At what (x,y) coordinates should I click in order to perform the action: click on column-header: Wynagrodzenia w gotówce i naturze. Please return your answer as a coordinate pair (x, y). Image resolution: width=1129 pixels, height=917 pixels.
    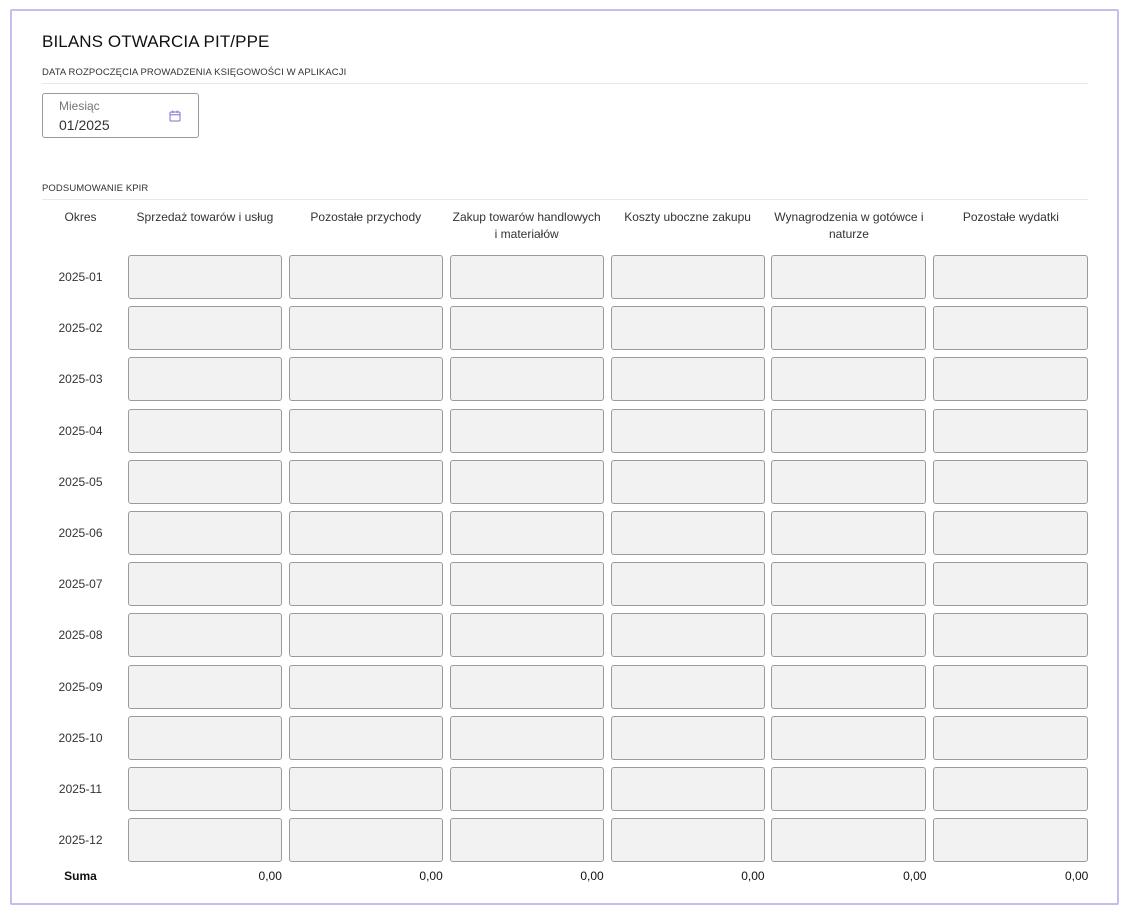
    Looking at the image, I should click on (849, 225).